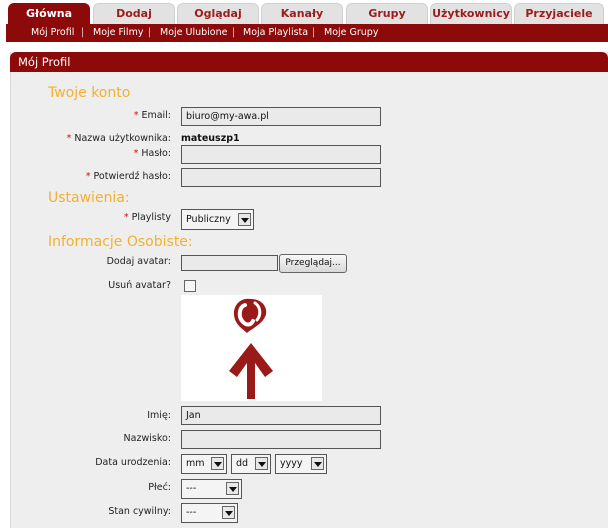  I want to click on email-field: biuro@my-awa.pl, so click(281, 116).